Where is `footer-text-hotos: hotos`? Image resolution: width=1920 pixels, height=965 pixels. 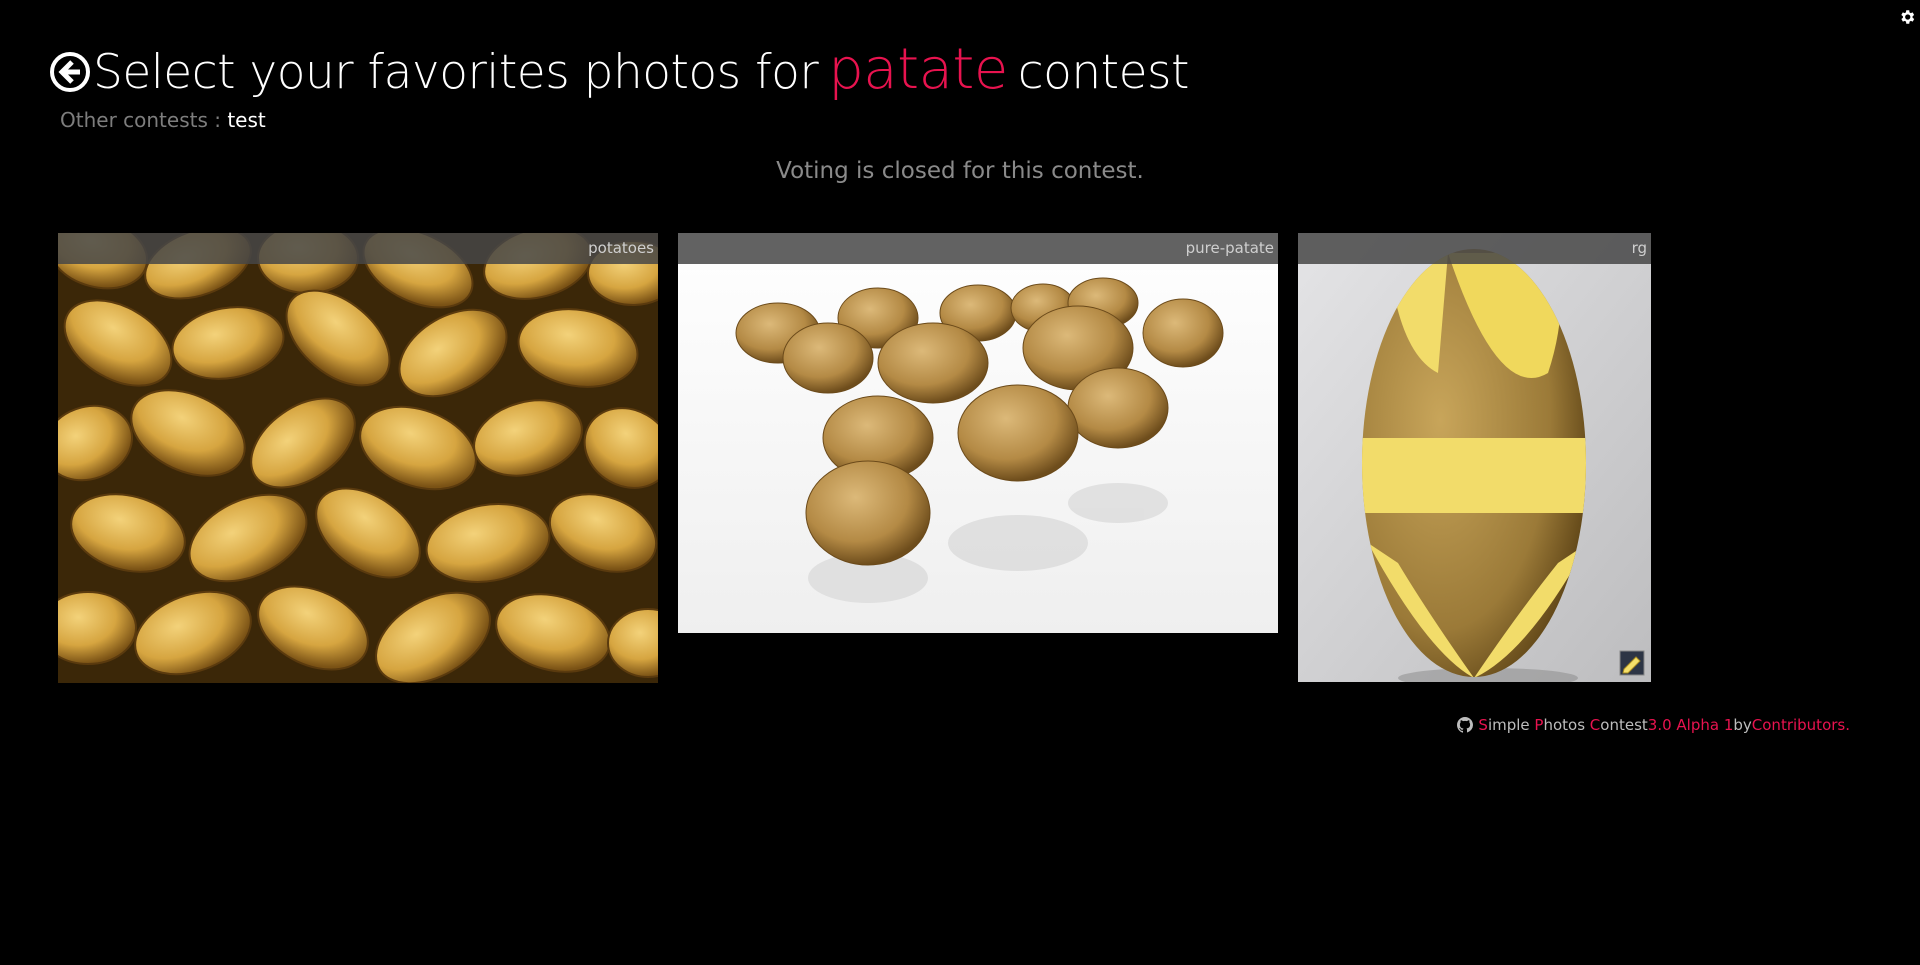 footer-text-hotos: hotos is located at coordinates (1566, 725).